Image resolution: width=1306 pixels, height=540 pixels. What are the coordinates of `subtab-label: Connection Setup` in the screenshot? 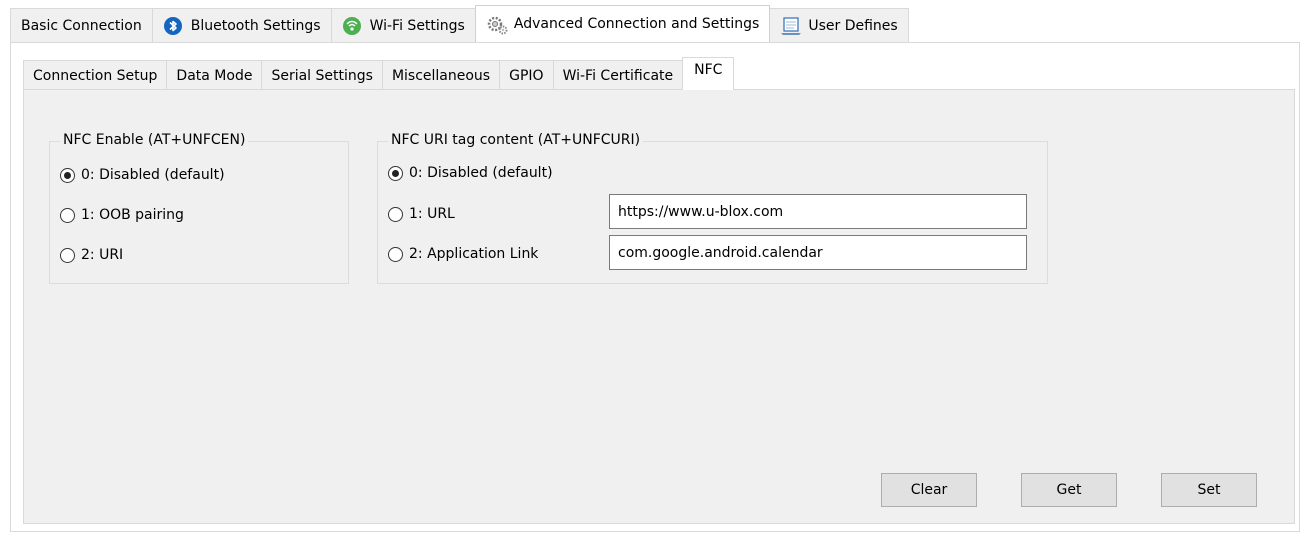 It's located at (95, 75).